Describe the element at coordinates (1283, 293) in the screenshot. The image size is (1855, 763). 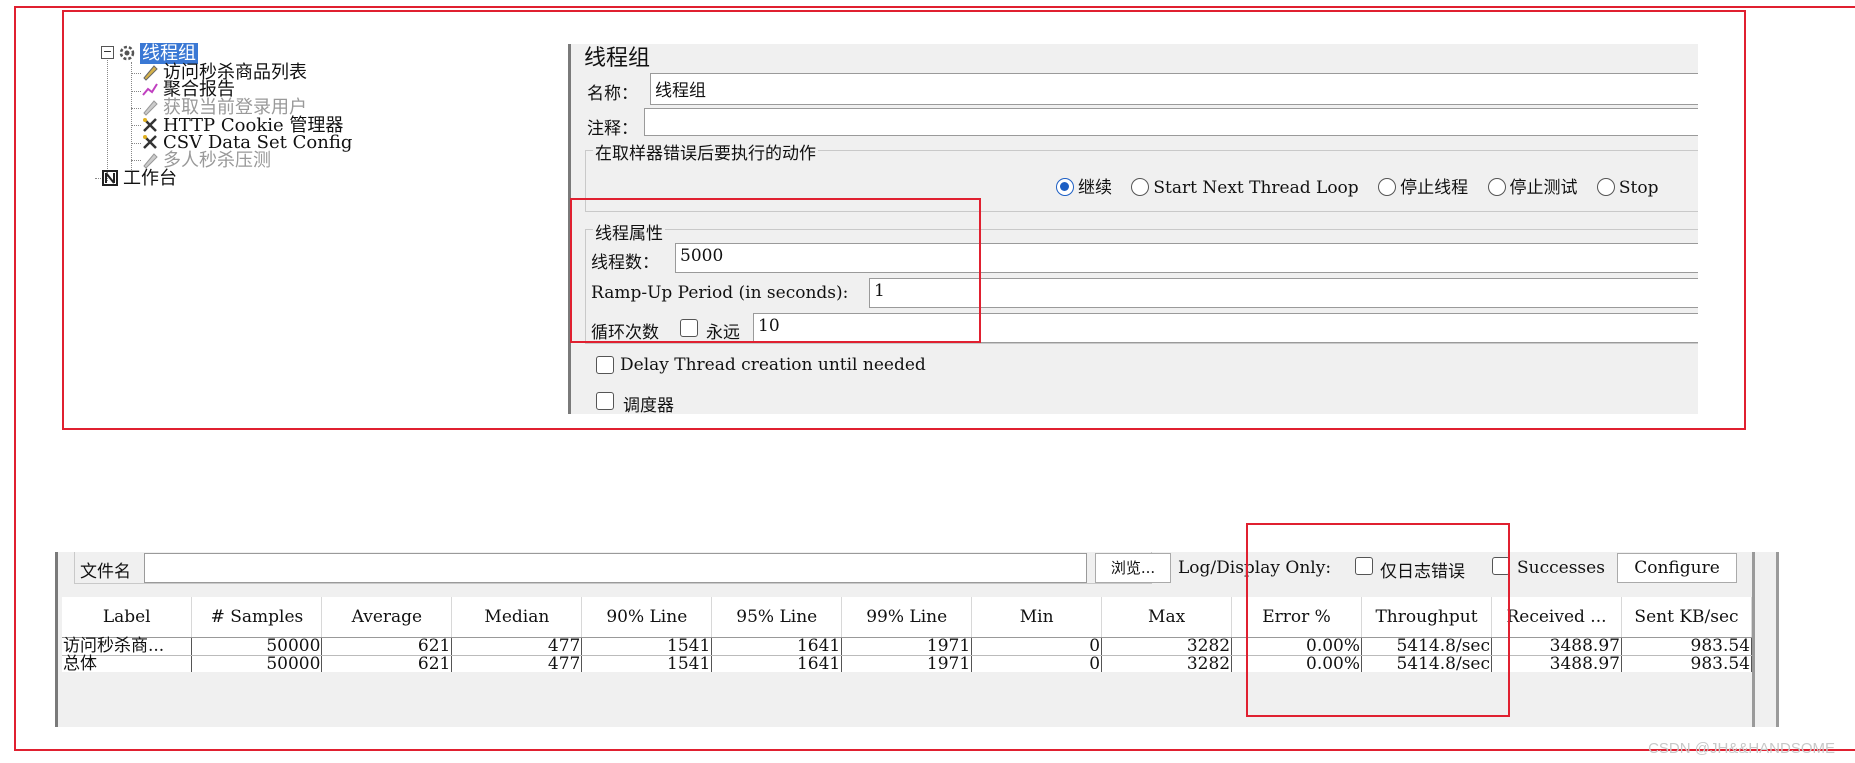
I see `rampup-field: 1` at that location.